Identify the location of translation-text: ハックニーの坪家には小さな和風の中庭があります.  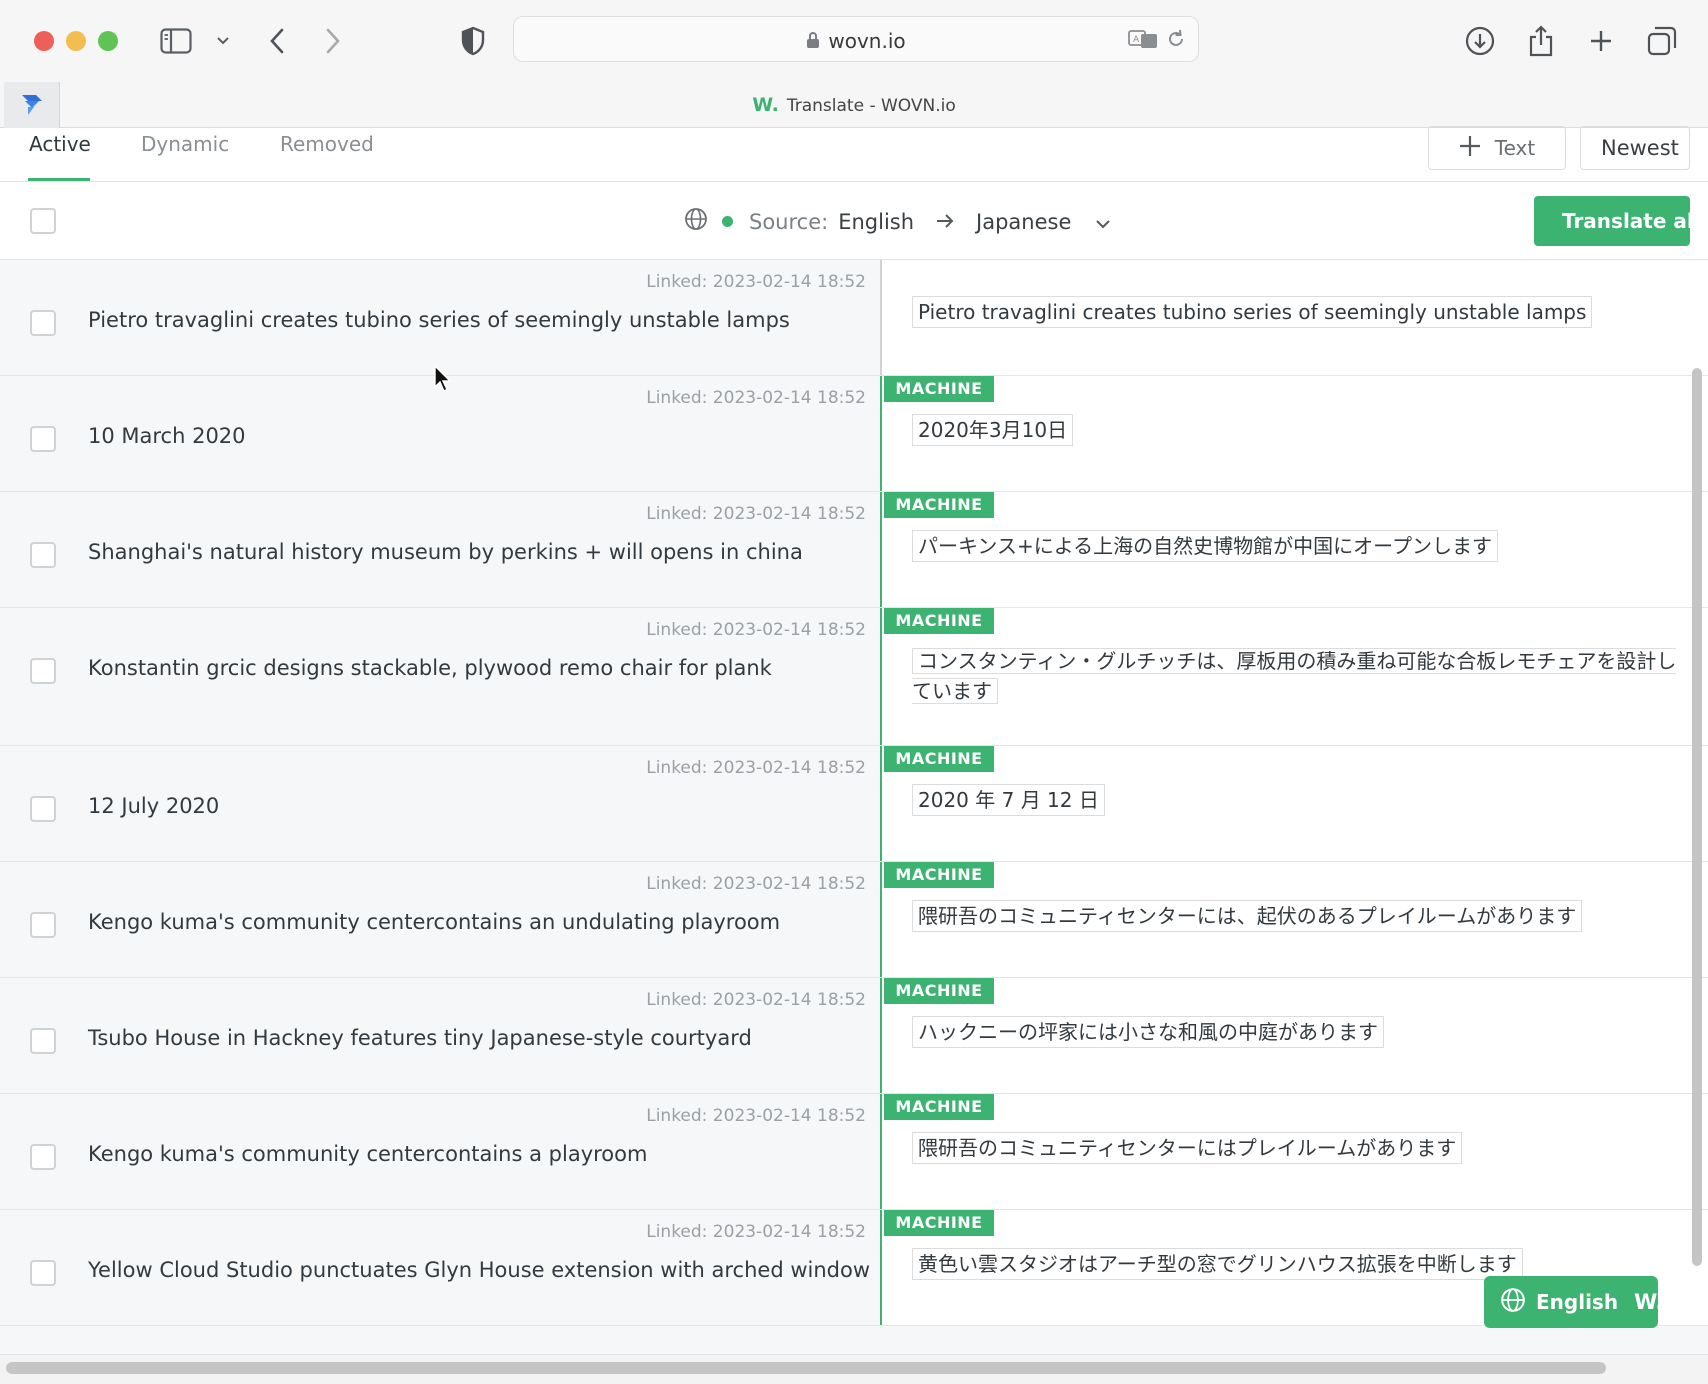
(1148, 1032).